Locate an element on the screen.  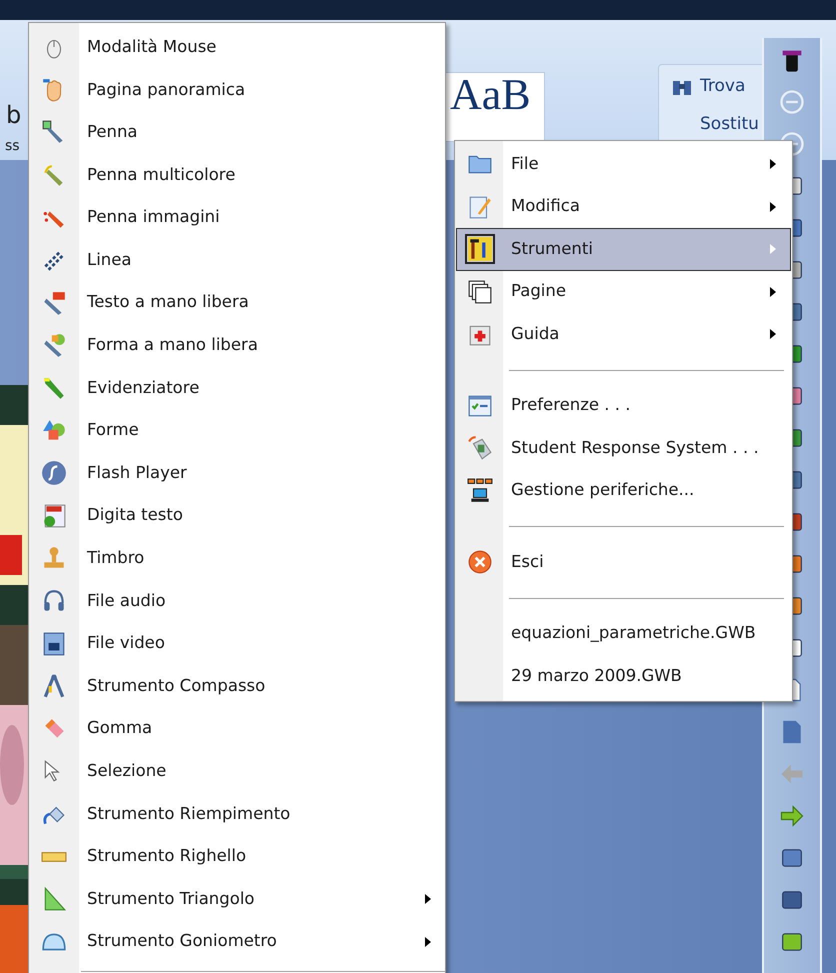
menu-item: Strumento Compasso is located at coordinates (237, 686).